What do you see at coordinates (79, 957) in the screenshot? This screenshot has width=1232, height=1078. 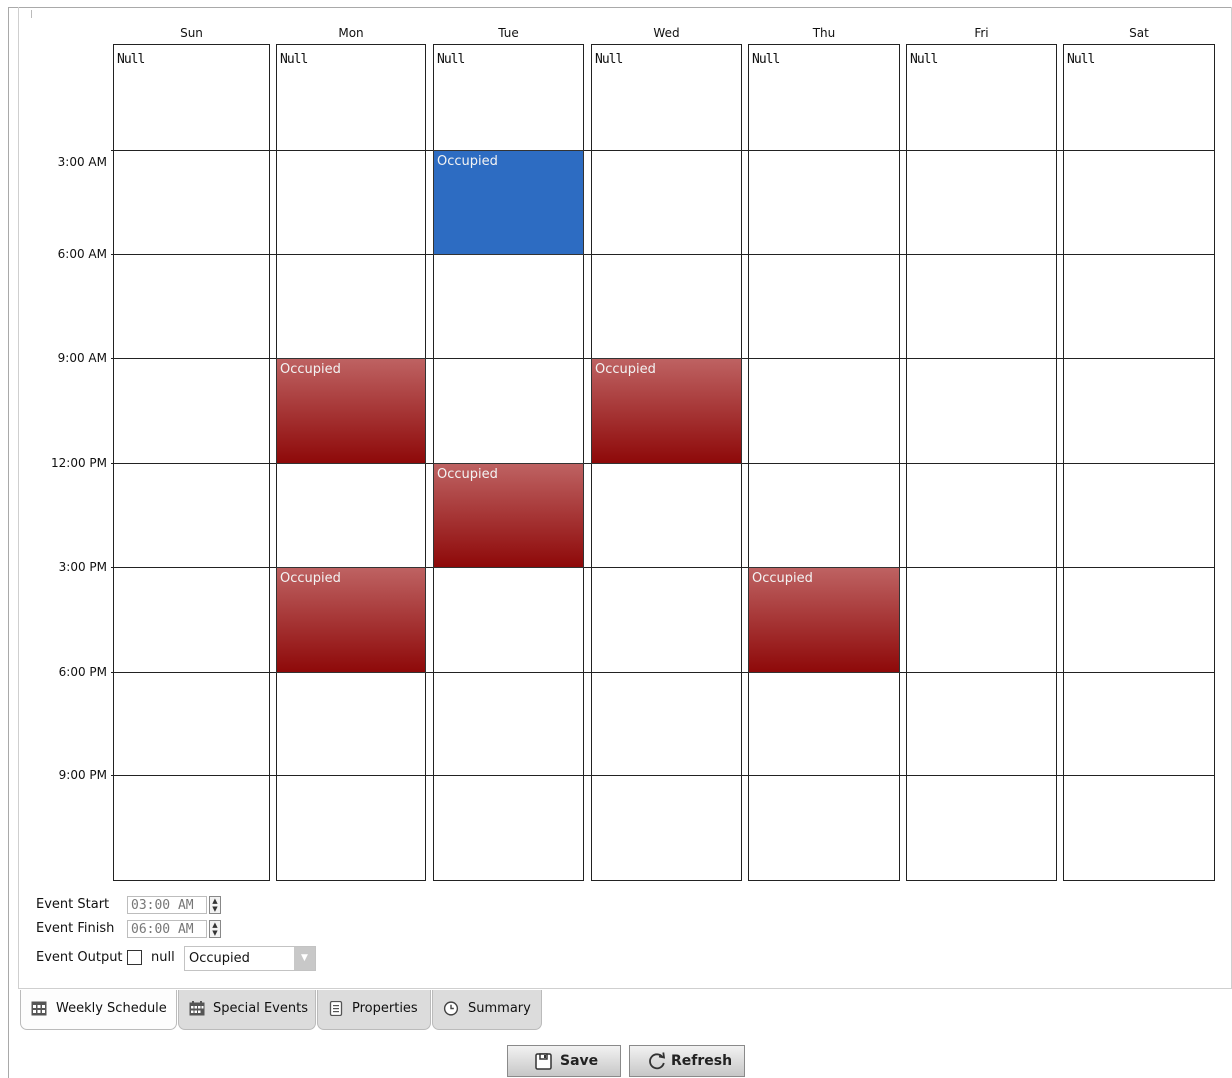 I see `event-output-label: Event Output` at bounding box center [79, 957].